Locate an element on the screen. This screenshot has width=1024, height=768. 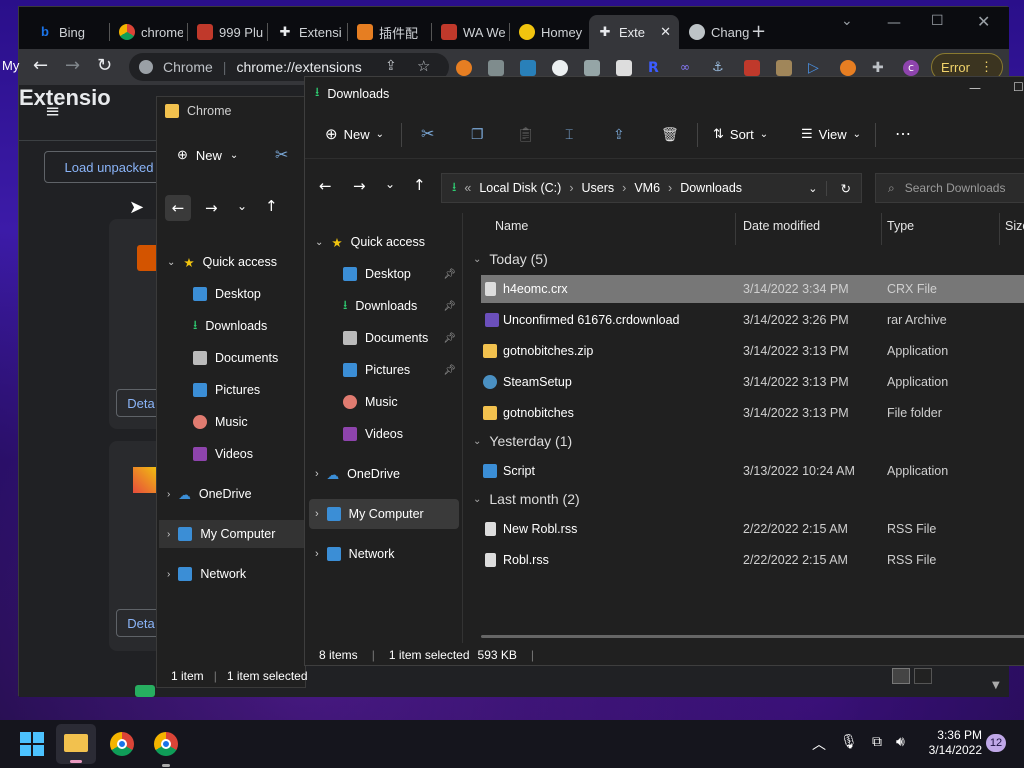
file-row: SteamSetup 3/14/2022 3:13 PM Application is located at coordinates (752, 382).